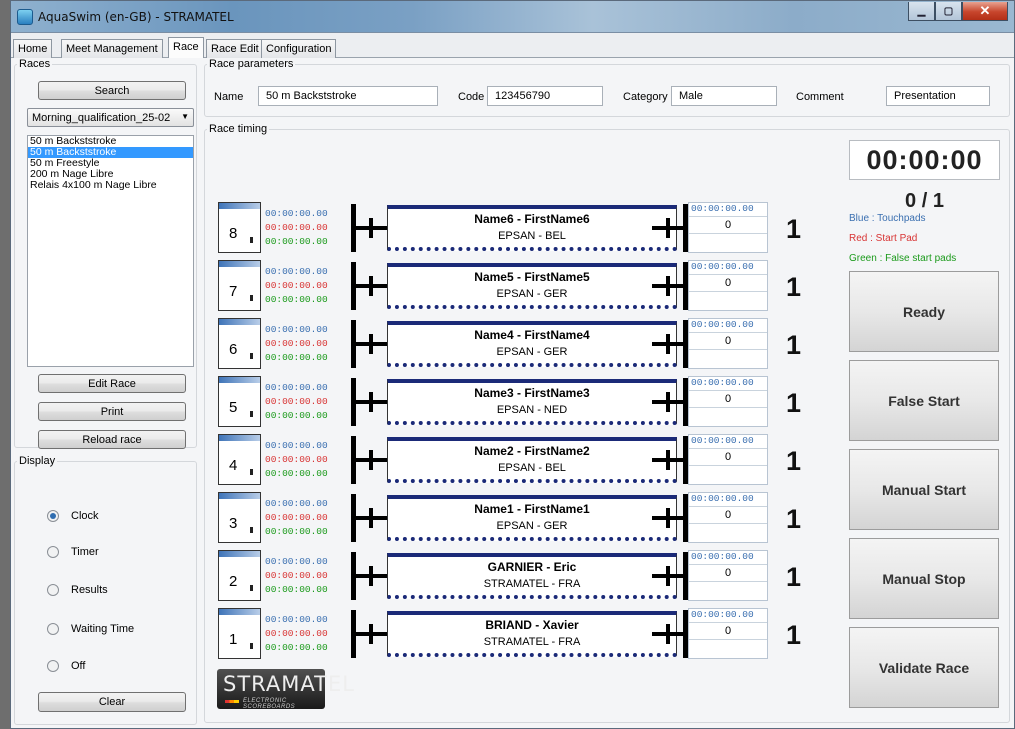 This screenshot has height=729, width=1015. Describe the element at coordinates (53, 516) in the screenshot. I see `radio-clock` at that location.